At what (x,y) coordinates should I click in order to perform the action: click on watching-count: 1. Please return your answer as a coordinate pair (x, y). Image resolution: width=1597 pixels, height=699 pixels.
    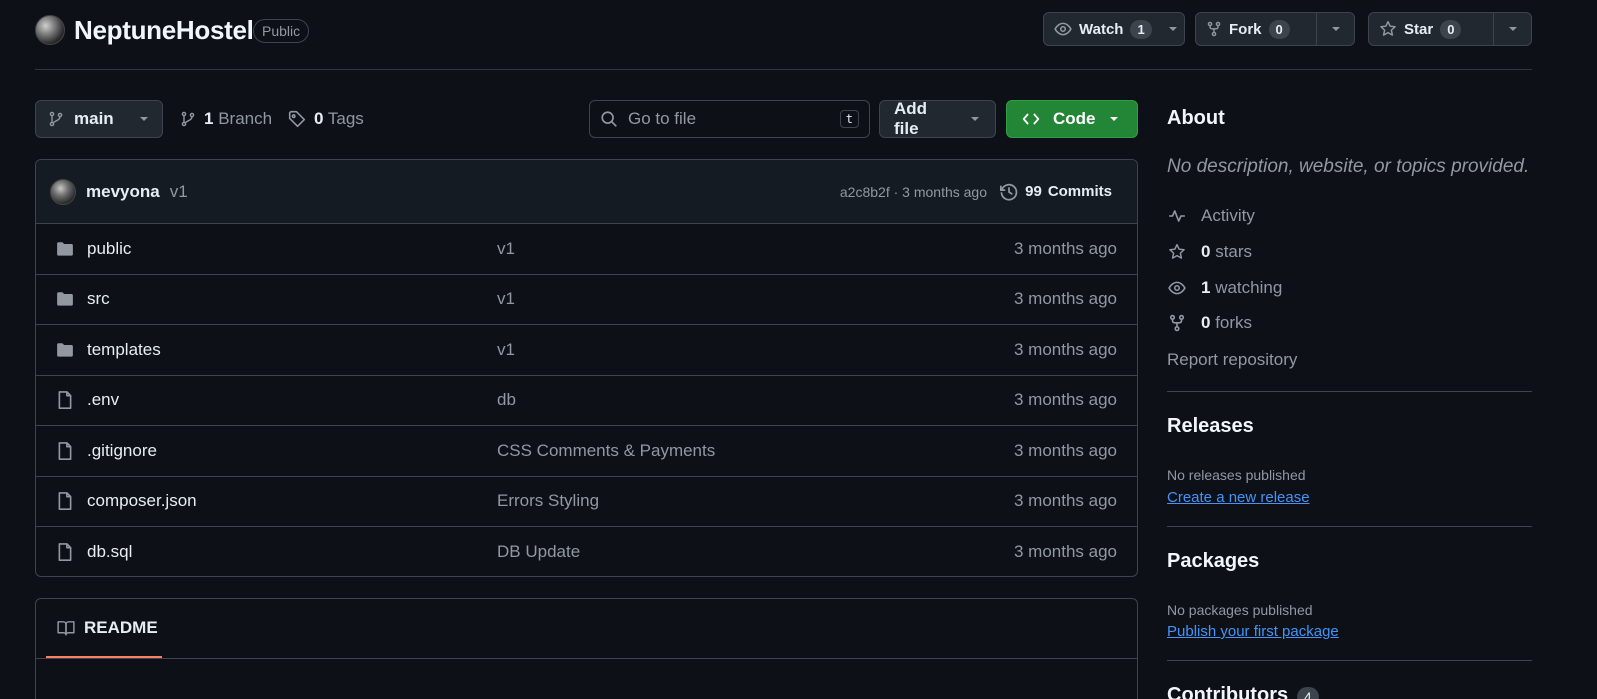
    Looking at the image, I should click on (1206, 287).